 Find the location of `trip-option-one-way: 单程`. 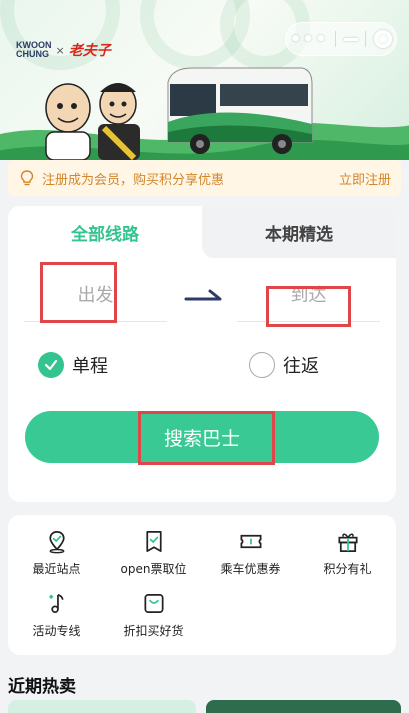

trip-option-one-way: 单程 is located at coordinates (73, 365).